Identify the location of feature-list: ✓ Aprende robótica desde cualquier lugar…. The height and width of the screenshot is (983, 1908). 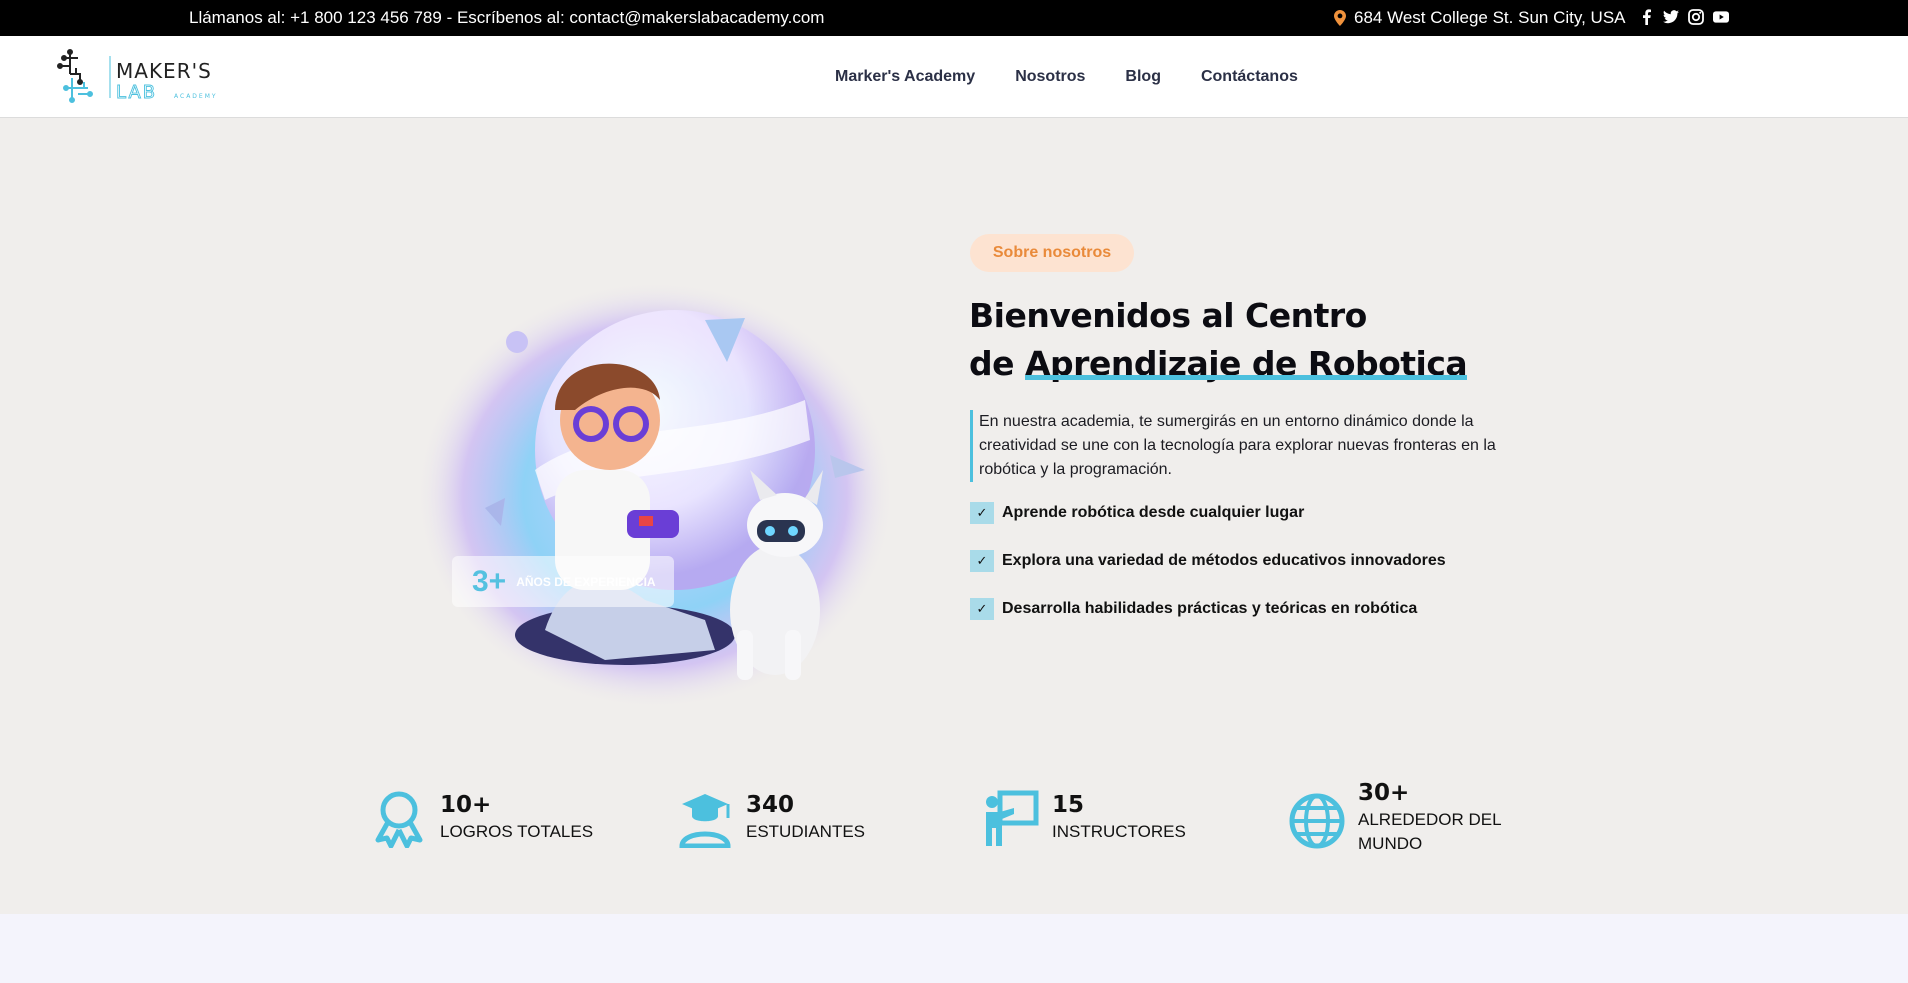
(1208, 573).